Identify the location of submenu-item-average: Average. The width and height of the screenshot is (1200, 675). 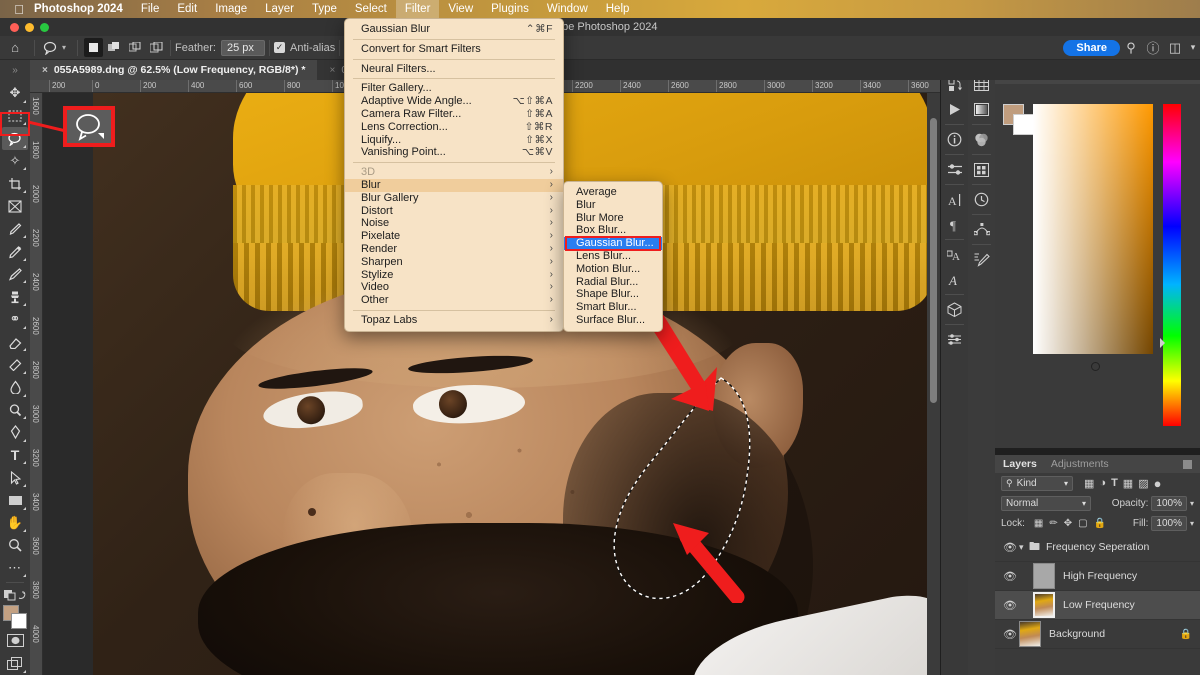
(613, 192).